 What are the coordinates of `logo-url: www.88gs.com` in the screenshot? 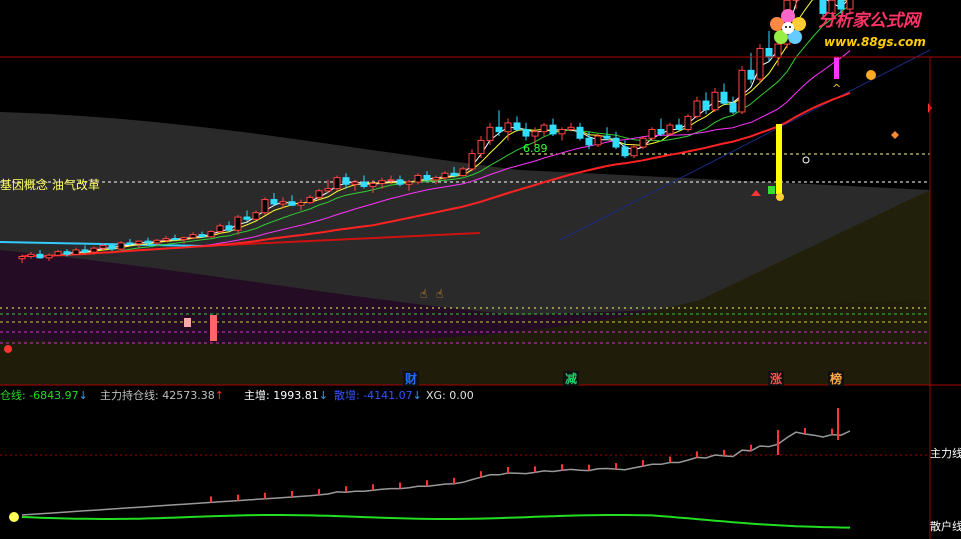 It's located at (875, 42).